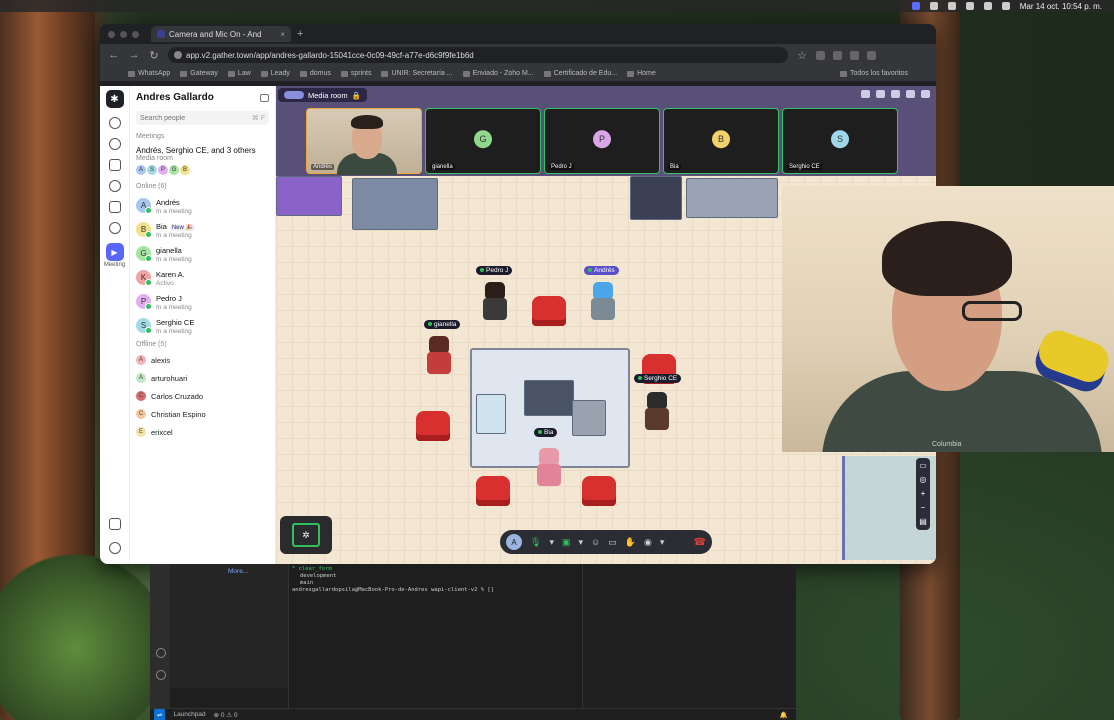  What do you see at coordinates (114, 186) in the screenshot?
I see `explore-icon` at bounding box center [114, 186].